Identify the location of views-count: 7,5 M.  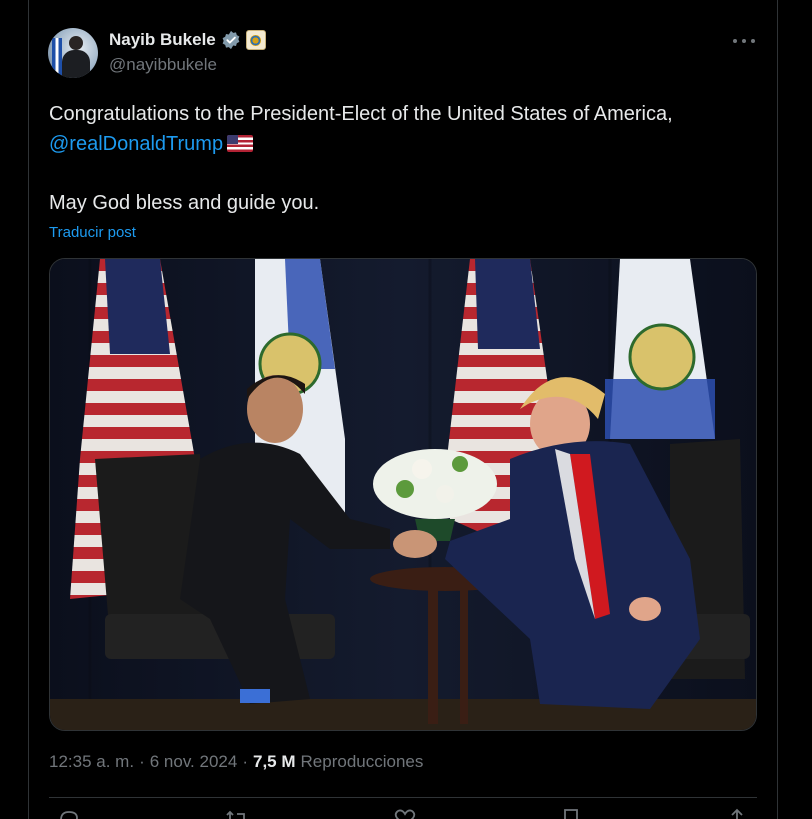
(274, 762).